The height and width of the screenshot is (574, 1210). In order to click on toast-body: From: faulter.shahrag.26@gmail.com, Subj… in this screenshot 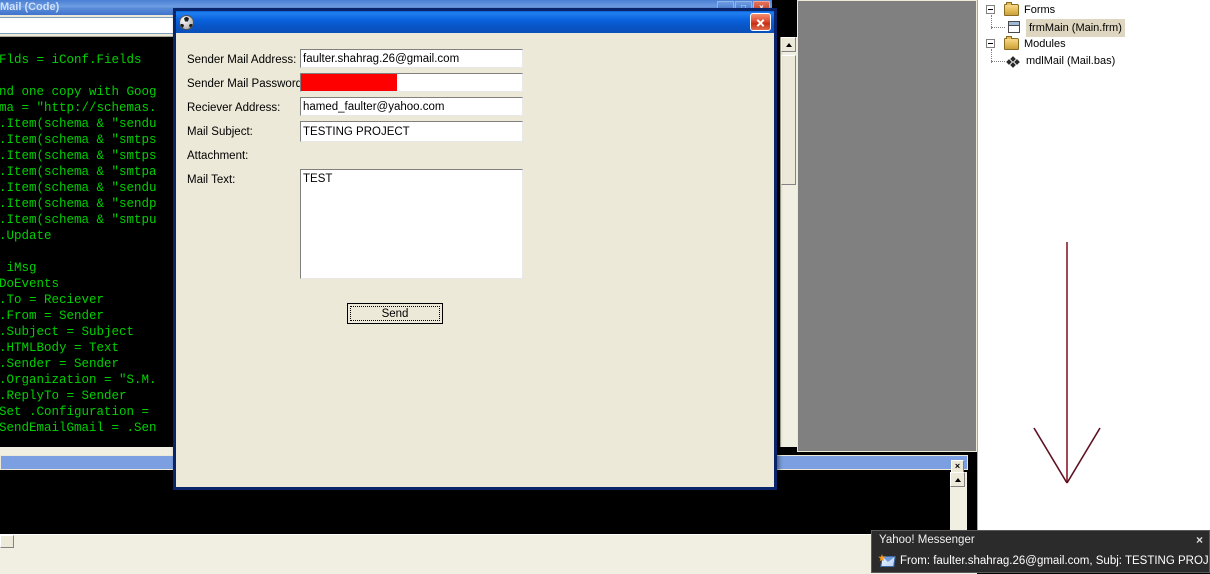, I will do `click(1040, 561)`.